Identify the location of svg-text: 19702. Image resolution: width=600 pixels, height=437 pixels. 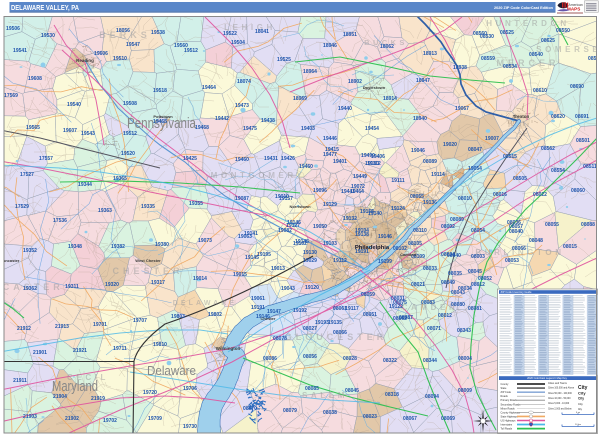
(110, 421).